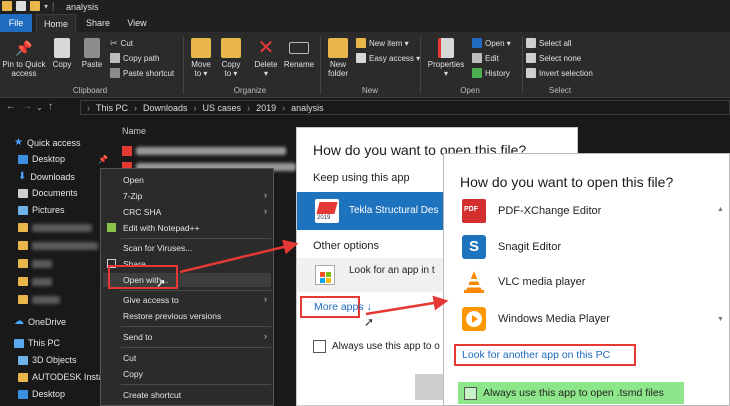 The image size is (730, 406). What do you see at coordinates (231, 58) in the screenshot?
I see `copy-to-button: Copy to ▾` at bounding box center [231, 58].